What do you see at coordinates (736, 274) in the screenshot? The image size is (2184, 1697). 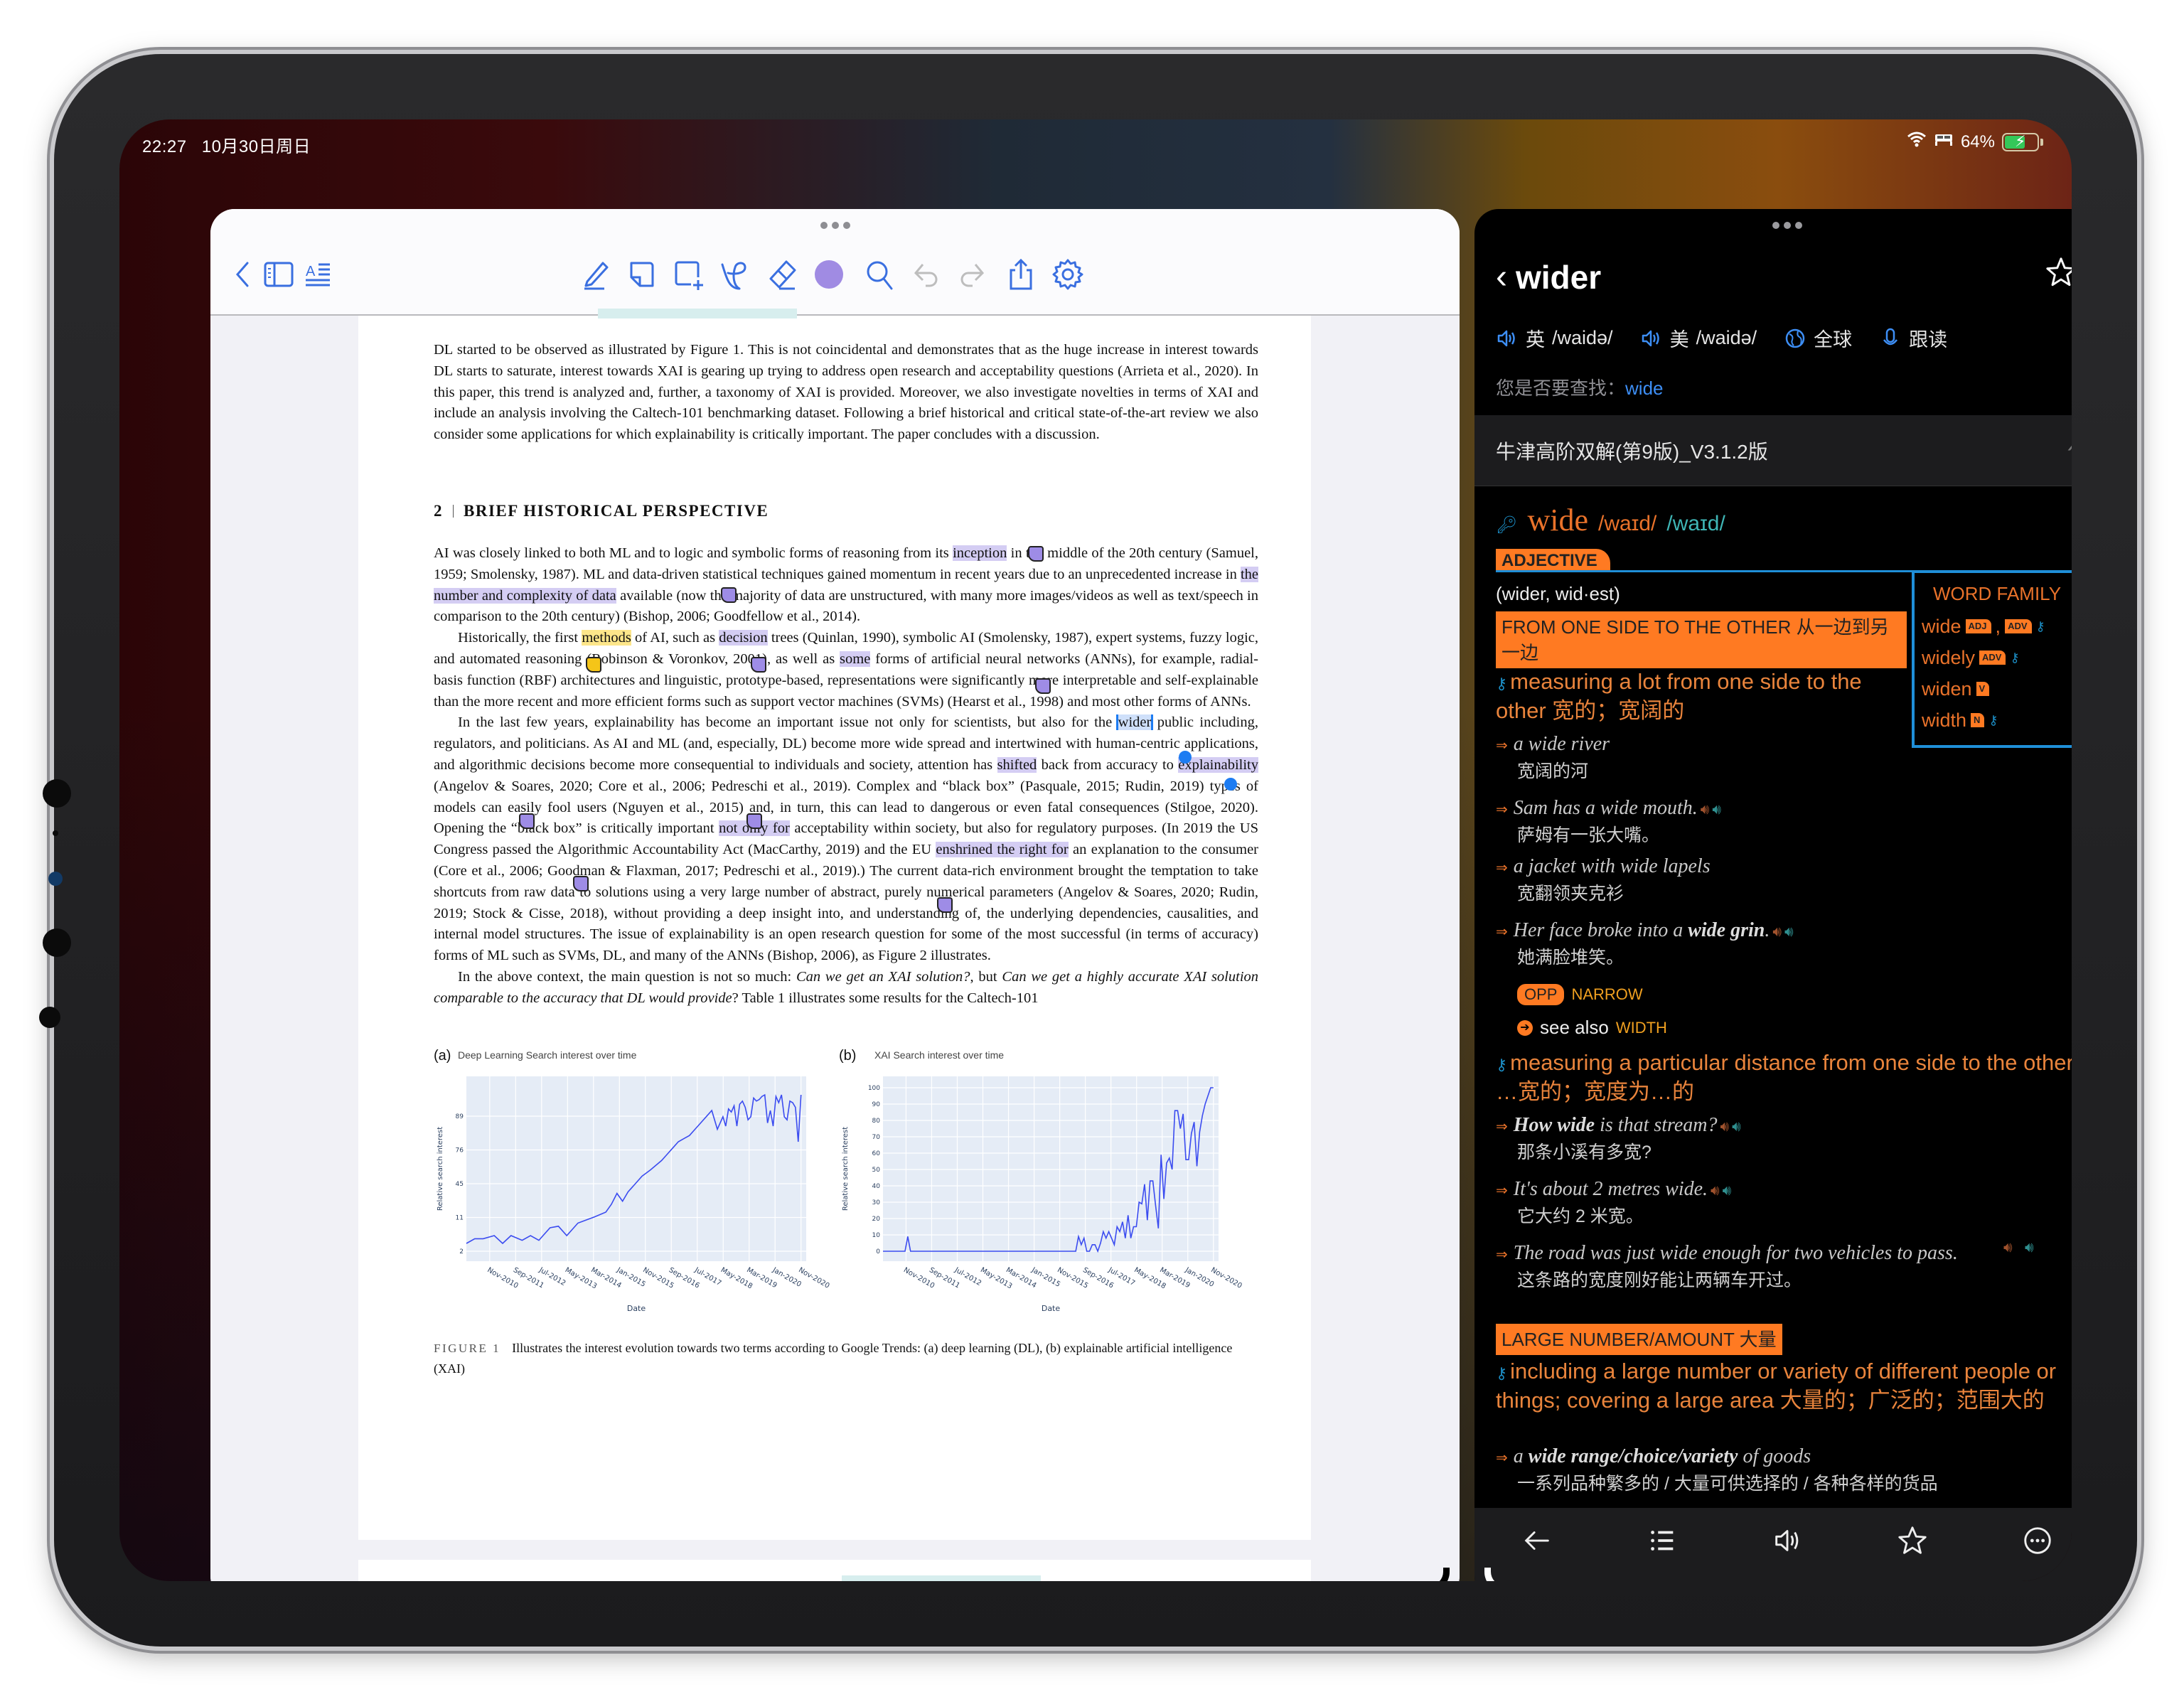 I see `lasso-tool-button` at bounding box center [736, 274].